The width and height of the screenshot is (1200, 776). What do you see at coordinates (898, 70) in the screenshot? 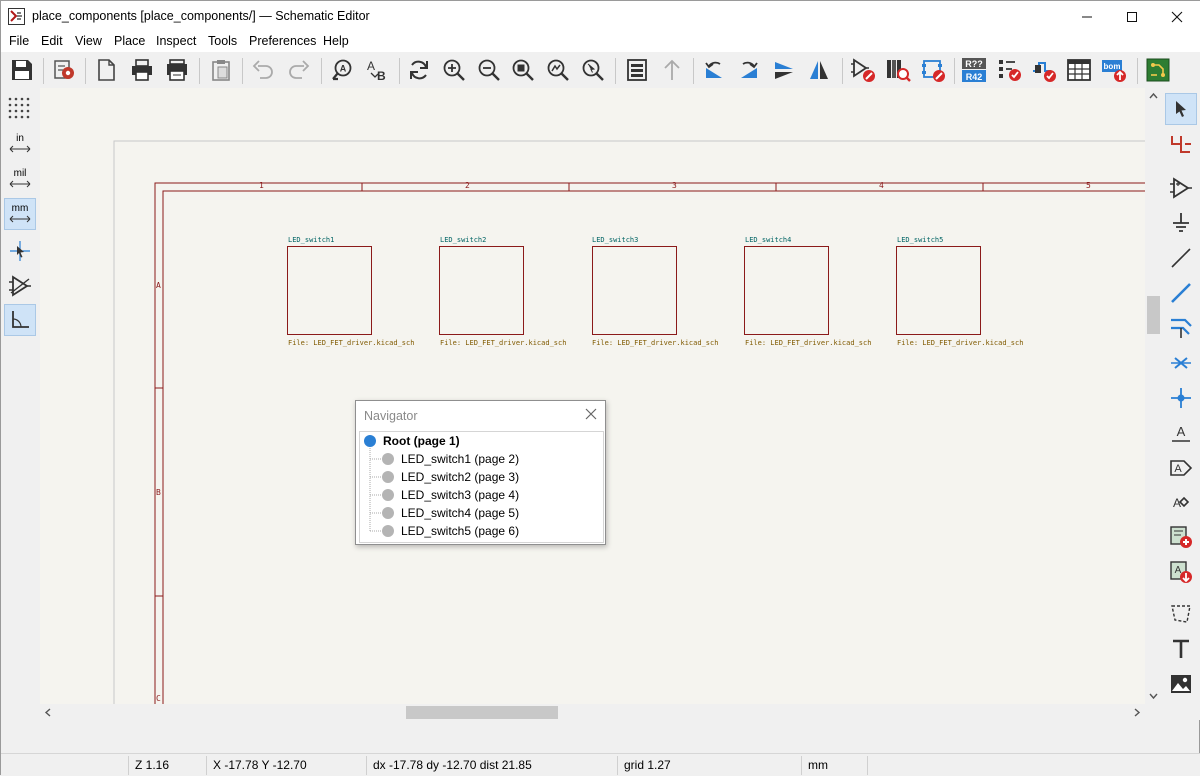
I see `symbol-browser-button` at bounding box center [898, 70].